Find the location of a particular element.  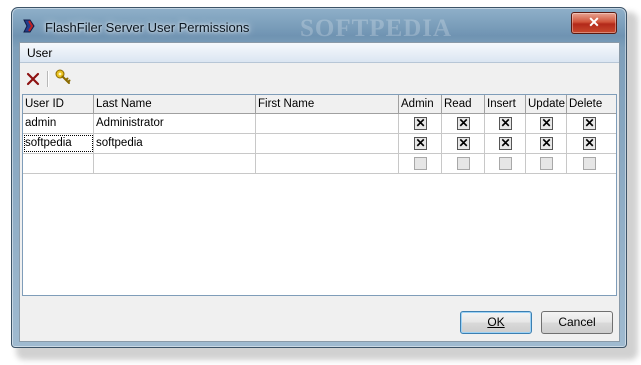

checkbox-update is located at coordinates (546, 163).